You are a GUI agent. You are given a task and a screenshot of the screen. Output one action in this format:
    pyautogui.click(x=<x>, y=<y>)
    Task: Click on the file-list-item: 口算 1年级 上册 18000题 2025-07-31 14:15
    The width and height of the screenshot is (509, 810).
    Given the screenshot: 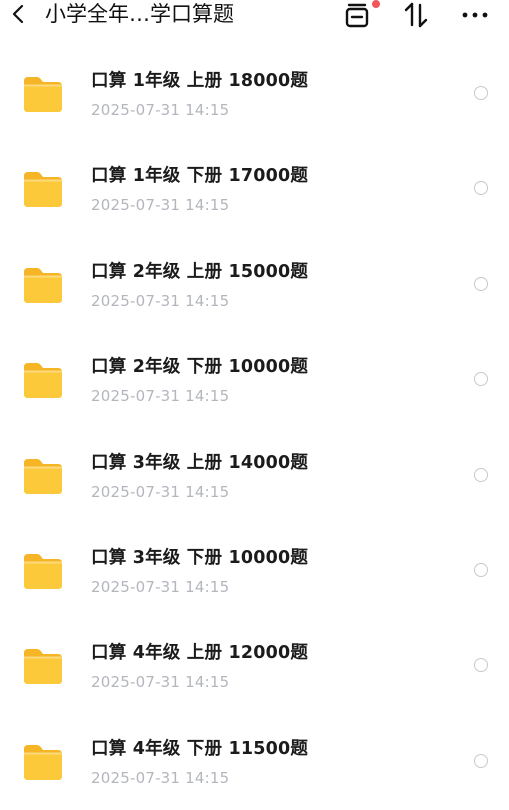 What is the action you would take?
    pyautogui.click(x=254, y=94)
    